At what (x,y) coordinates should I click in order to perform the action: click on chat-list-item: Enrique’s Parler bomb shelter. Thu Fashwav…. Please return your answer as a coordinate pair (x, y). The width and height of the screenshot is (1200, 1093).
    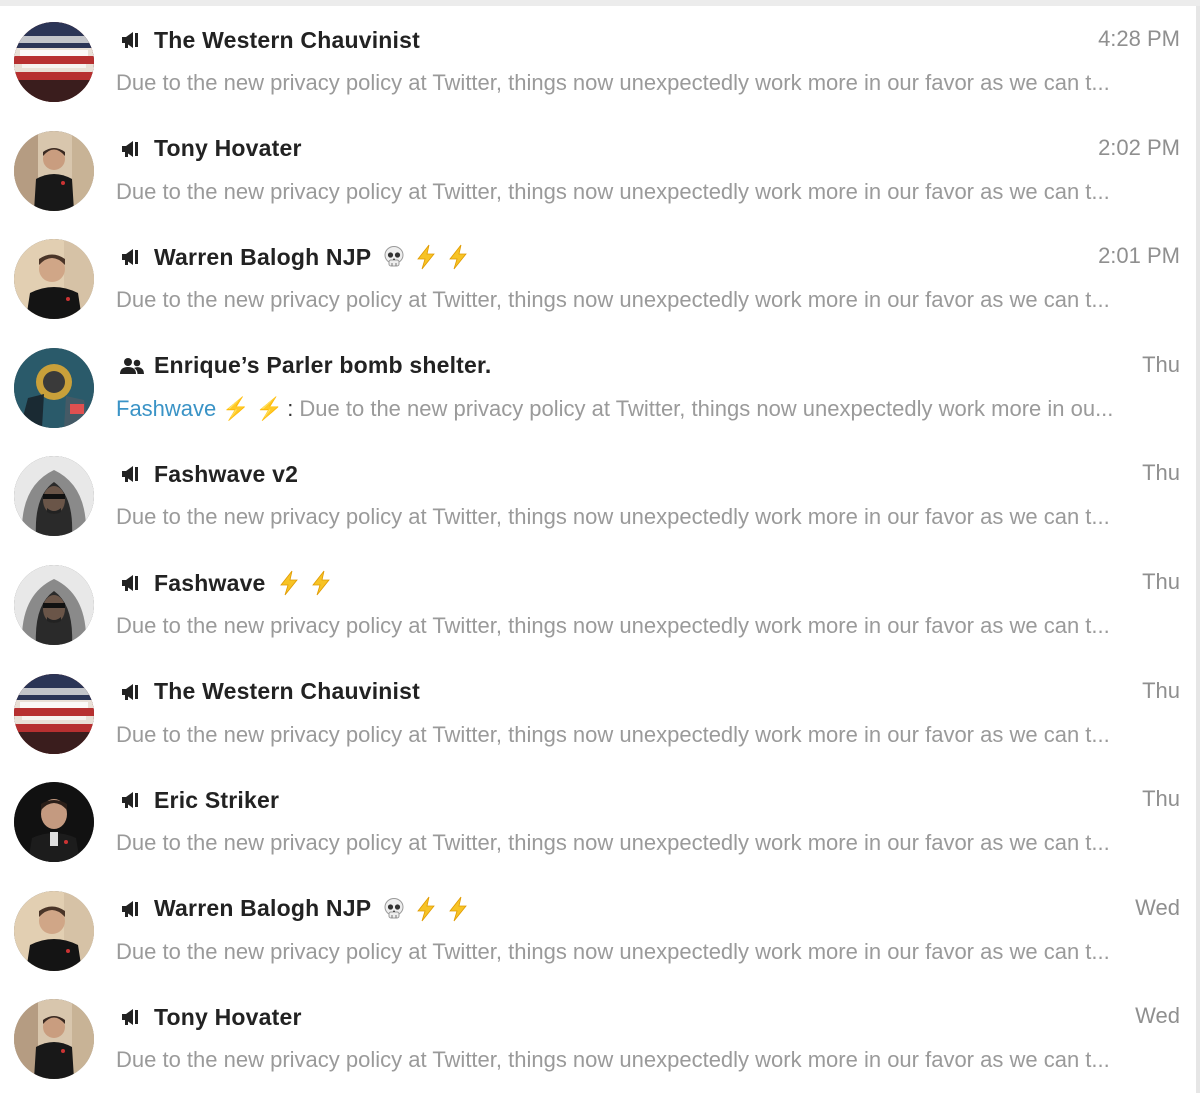
    Looking at the image, I should click on (598, 380).